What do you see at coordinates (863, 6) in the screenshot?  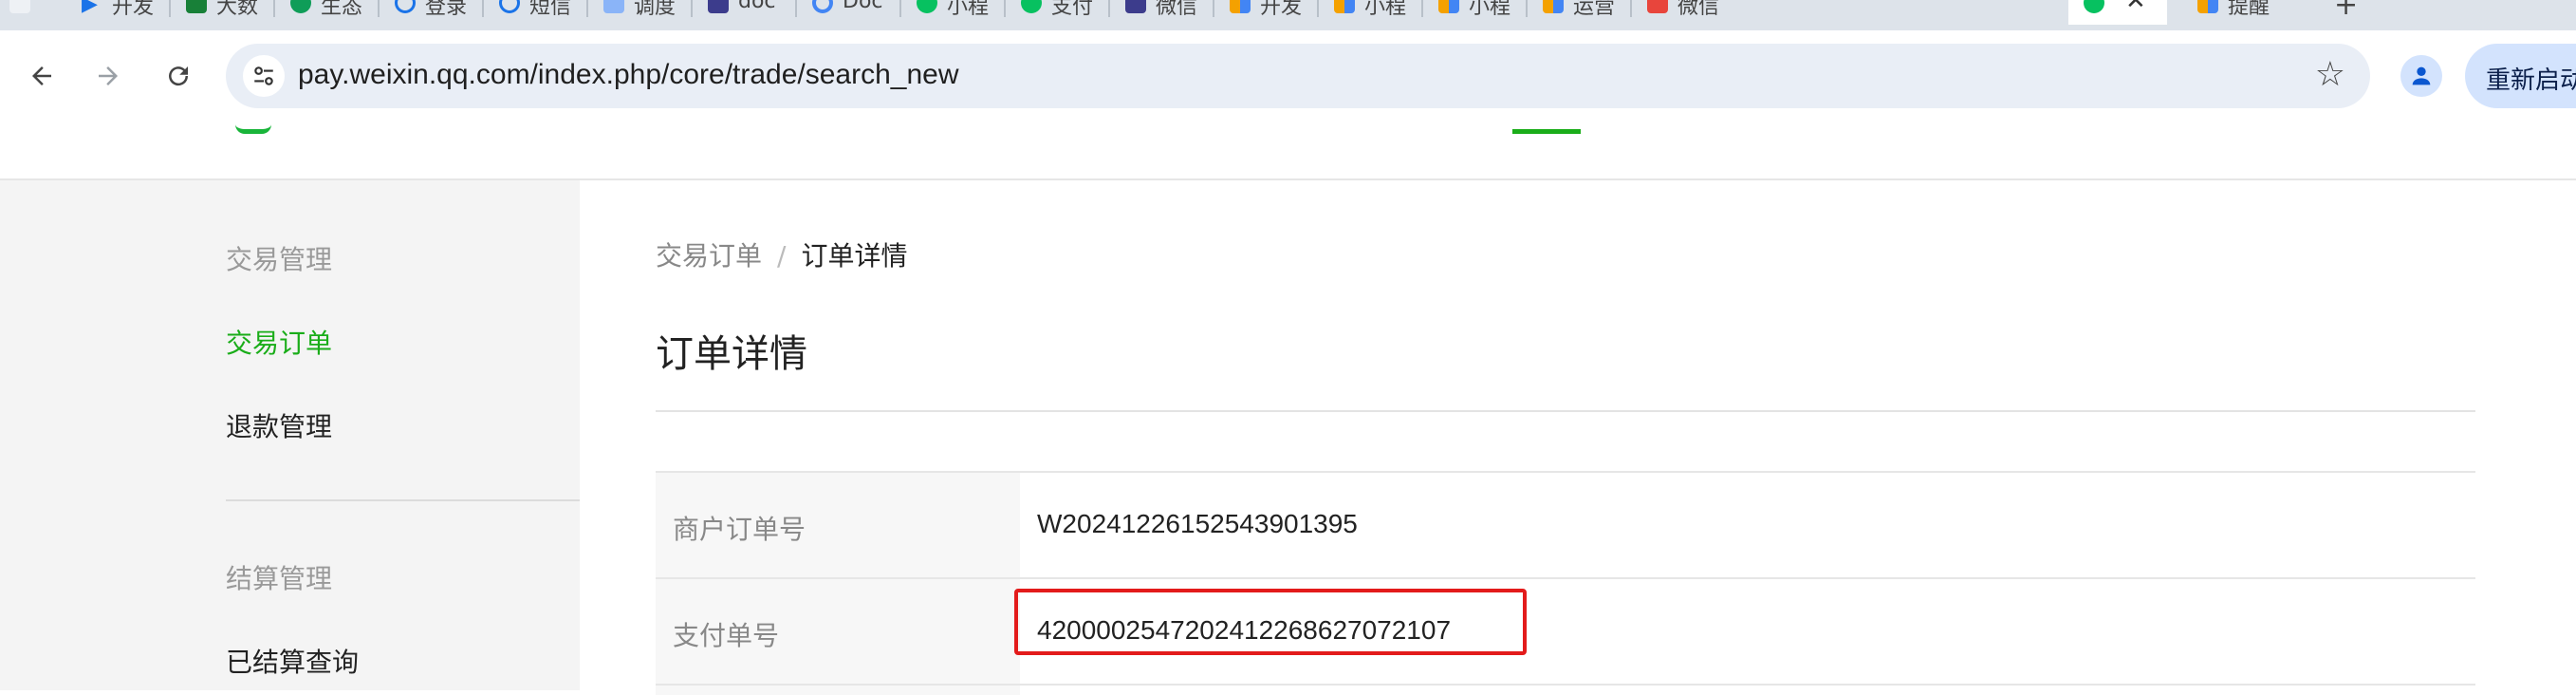 I see `tab-label: Doc` at bounding box center [863, 6].